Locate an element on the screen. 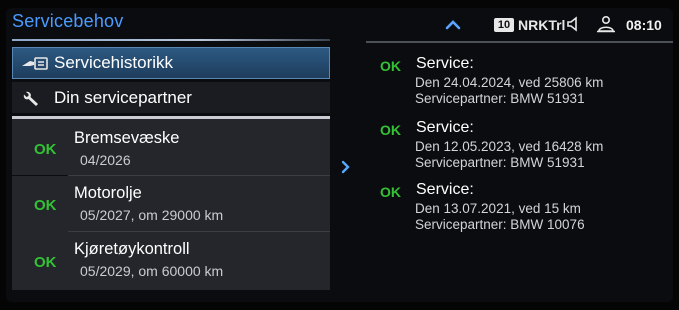 Image resolution: width=679 pixels, height=310 pixels. clock: 08:10 is located at coordinates (644, 25).